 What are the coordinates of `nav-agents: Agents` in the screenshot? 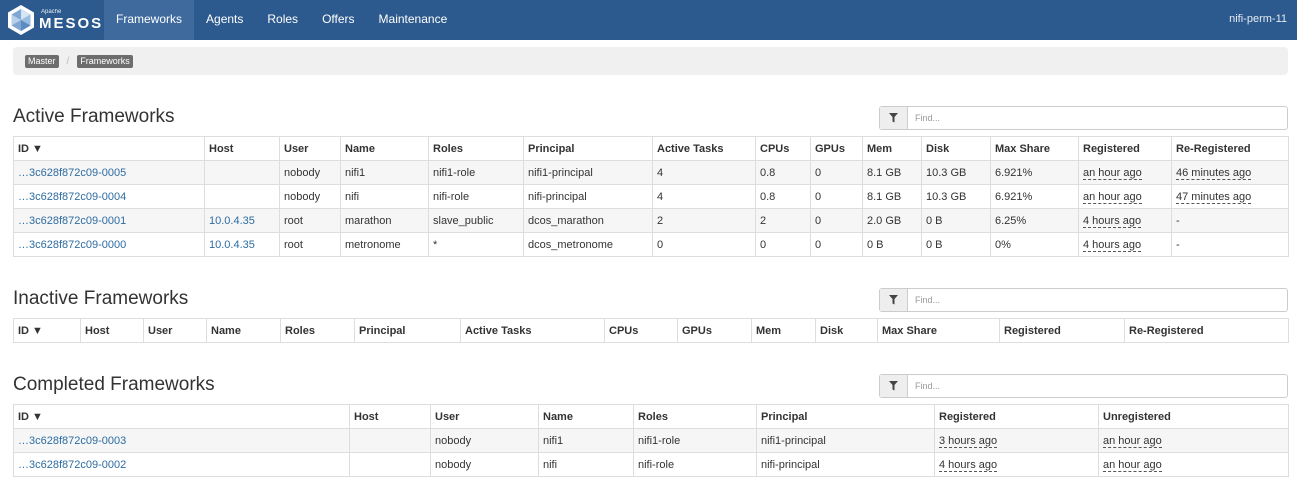 It's located at (224, 20).